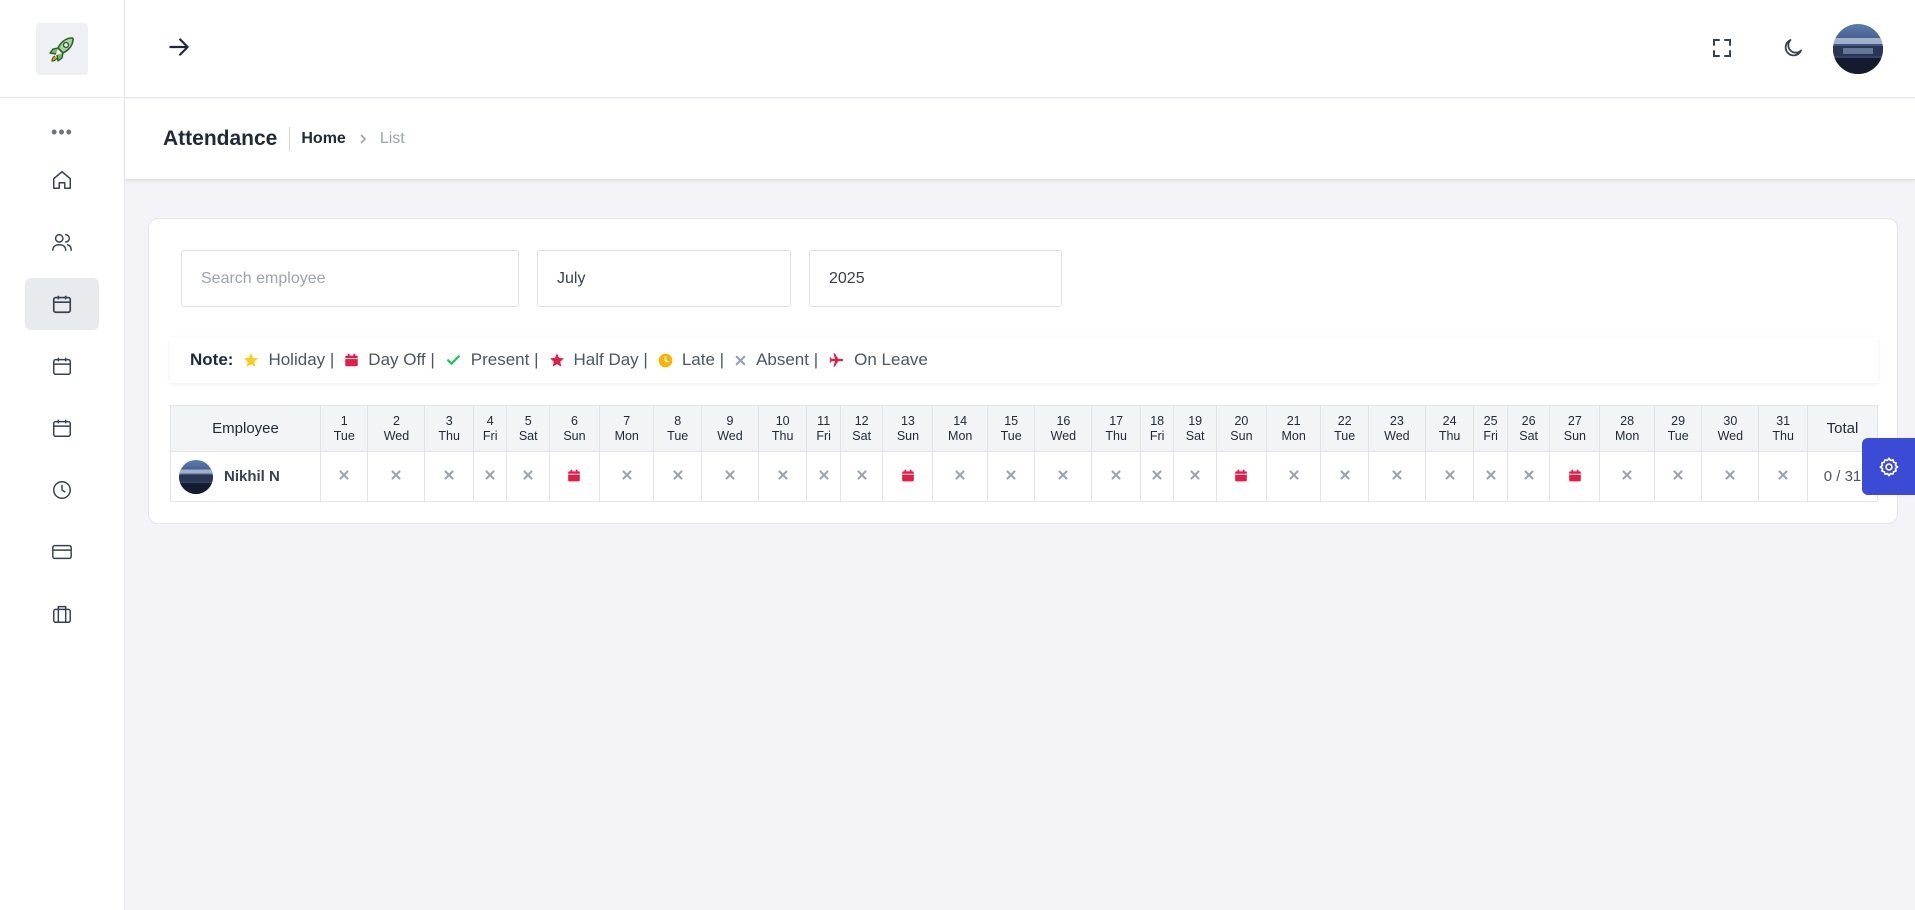 This screenshot has width=1915, height=910. I want to click on chevron-right-icon, so click(363, 139).